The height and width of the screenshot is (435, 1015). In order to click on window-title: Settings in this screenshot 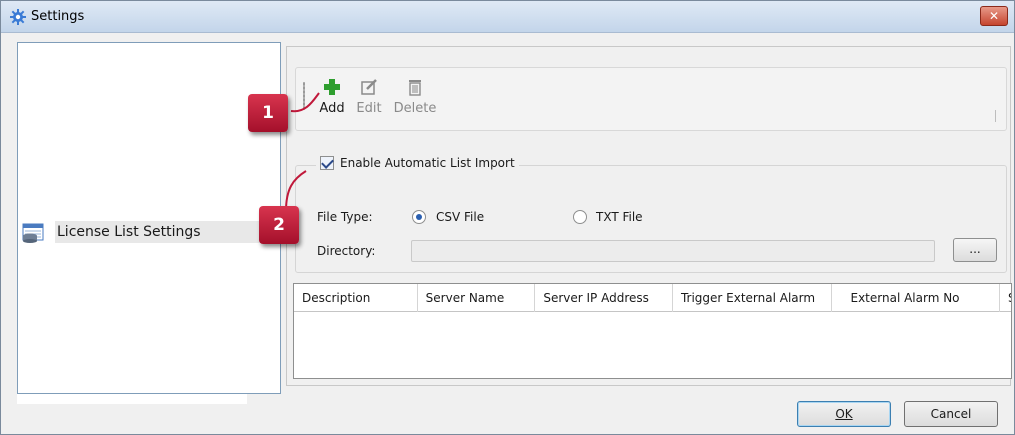, I will do `click(58, 16)`.